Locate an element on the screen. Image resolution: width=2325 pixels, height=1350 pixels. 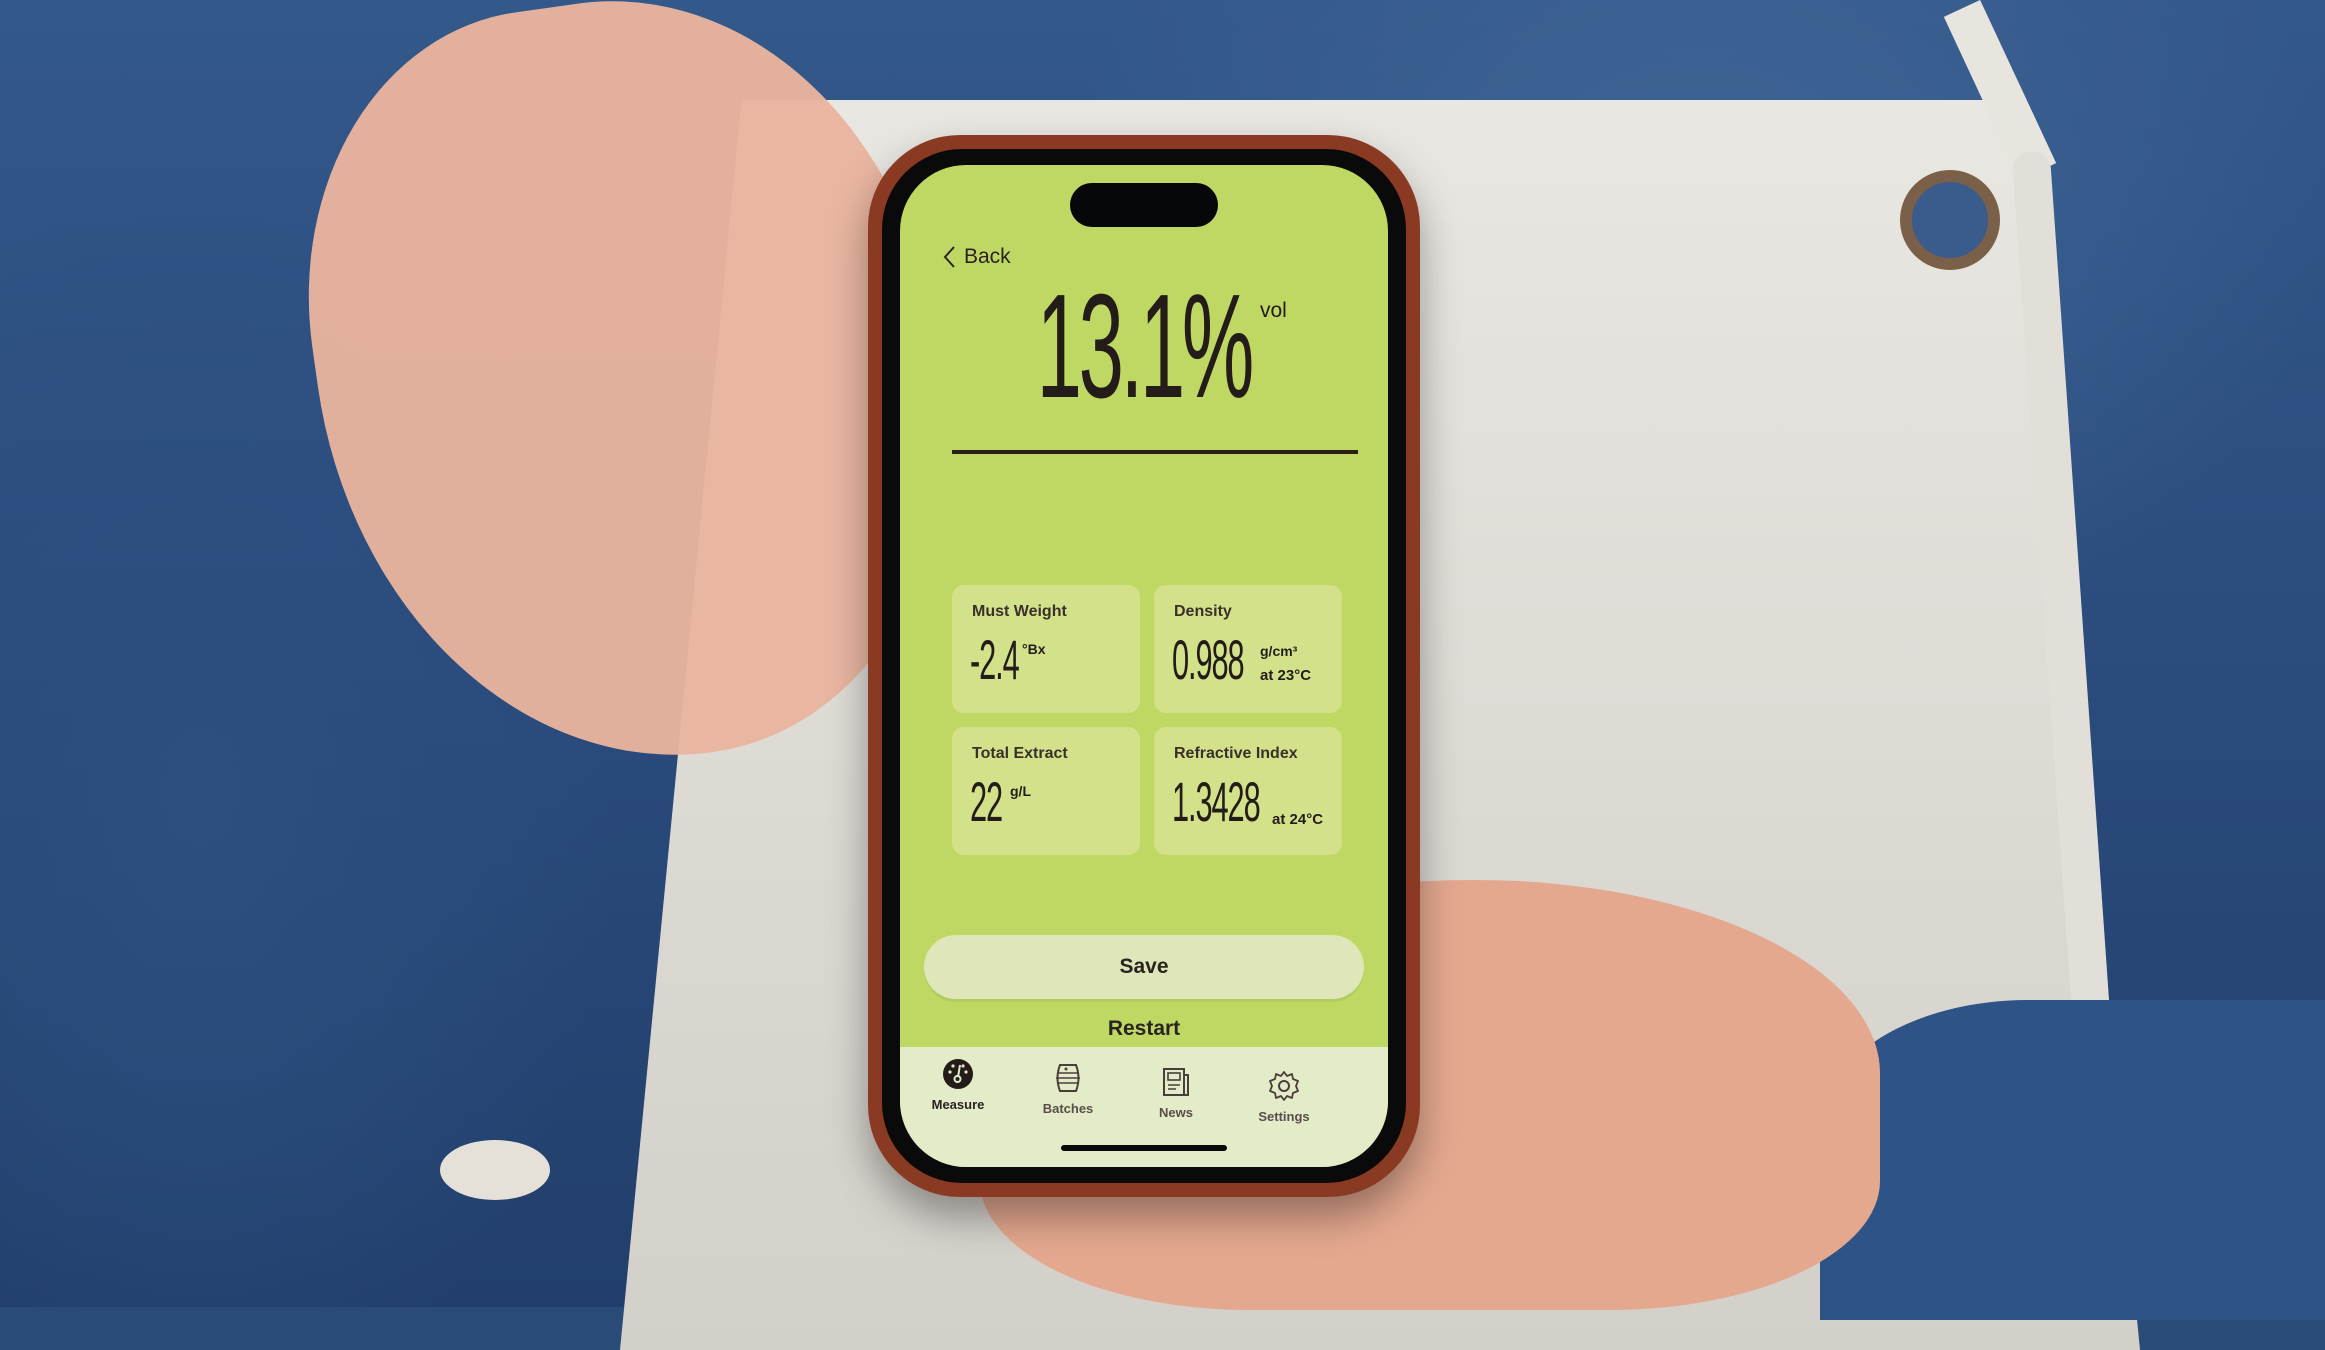
tab-bar: Measure Batches News Settings is located at coordinates (1144, 1107).